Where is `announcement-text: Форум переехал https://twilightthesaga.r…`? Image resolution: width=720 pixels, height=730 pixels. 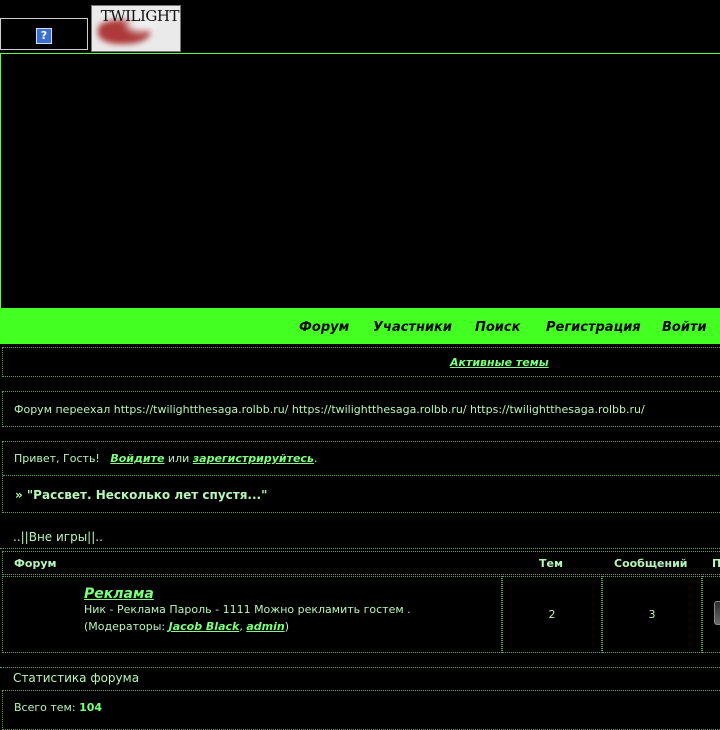
announcement-text: Форум переехал https://twilightthesaga.r… is located at coordinates (329, 409).